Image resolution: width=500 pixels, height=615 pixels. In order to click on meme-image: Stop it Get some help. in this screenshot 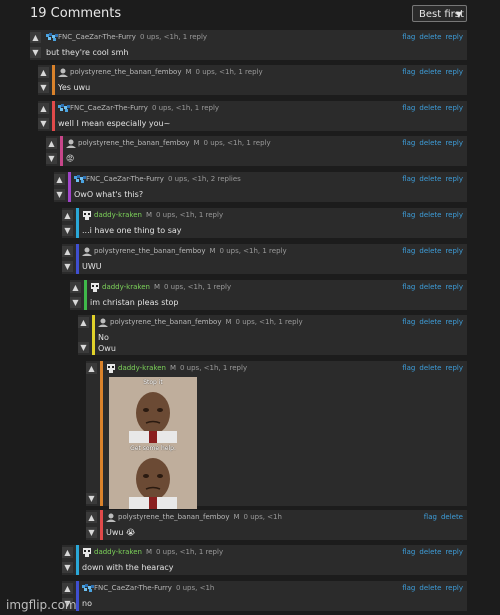, I will do `click(153, 443)`.